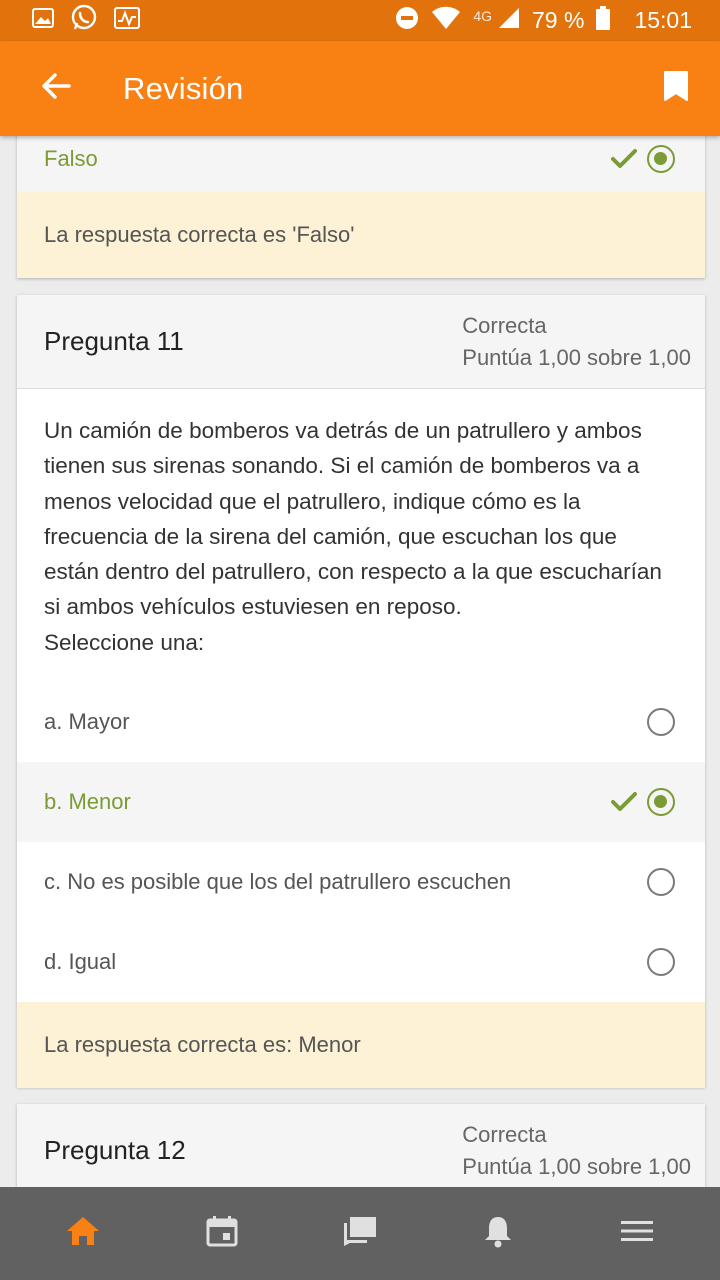 Image resolution: width=720 pixels, height=1280 pixels. I want to click on question-instruction: Seleccione una:, so click(124, 642).